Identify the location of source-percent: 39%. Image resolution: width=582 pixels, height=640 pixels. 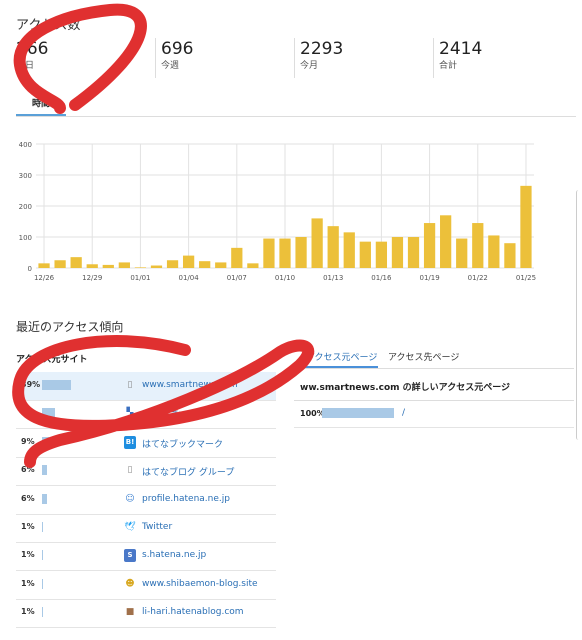
(31, 384).